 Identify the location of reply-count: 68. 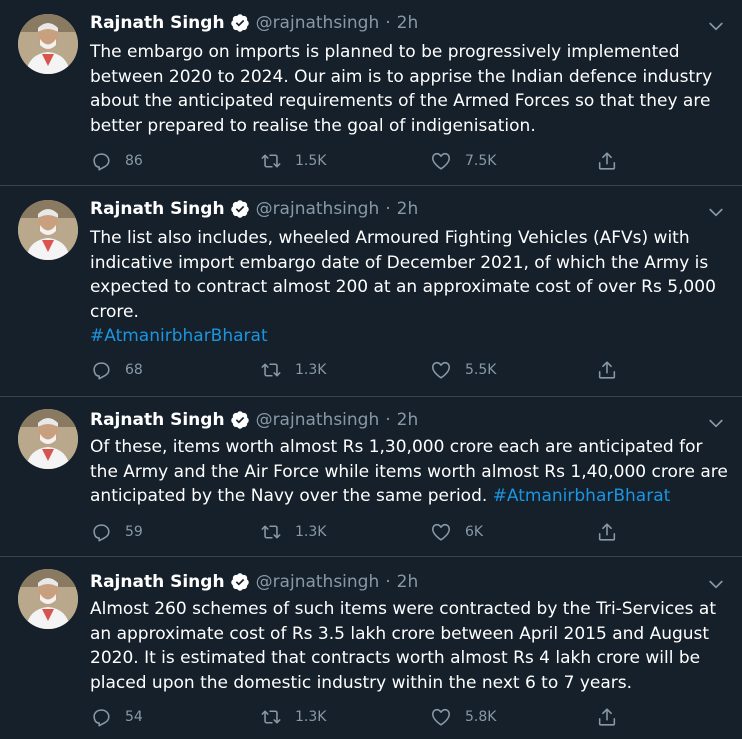
(134, 370).